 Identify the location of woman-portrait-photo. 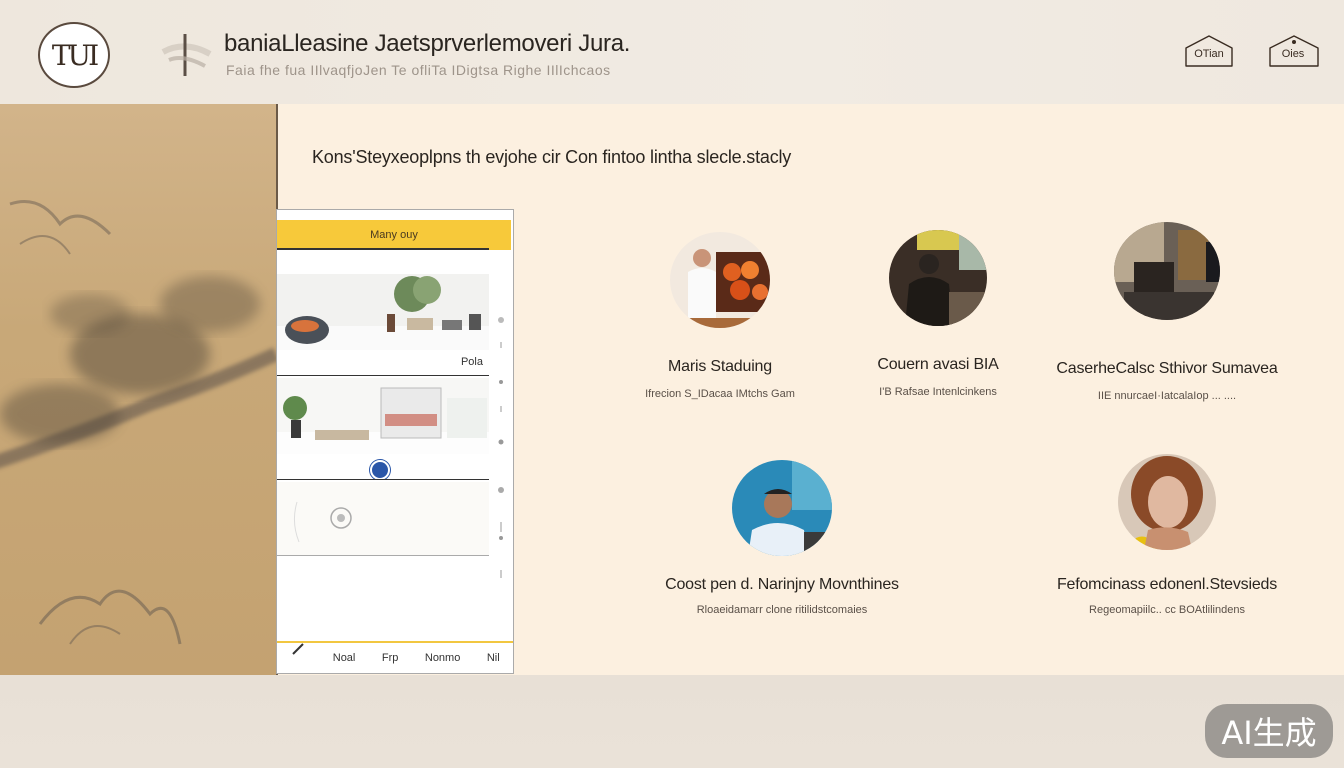
(1167, 502).